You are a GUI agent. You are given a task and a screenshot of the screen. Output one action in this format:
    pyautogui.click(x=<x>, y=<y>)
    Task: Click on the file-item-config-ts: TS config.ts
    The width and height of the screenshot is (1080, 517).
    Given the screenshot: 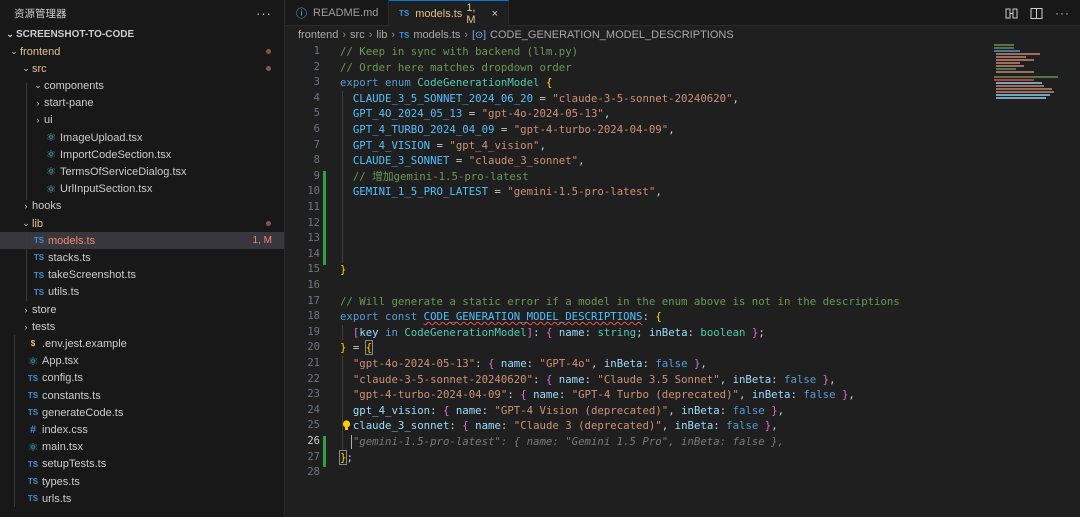 What is the action you would take?
    pyautogui.click(x=142, y=378)
    